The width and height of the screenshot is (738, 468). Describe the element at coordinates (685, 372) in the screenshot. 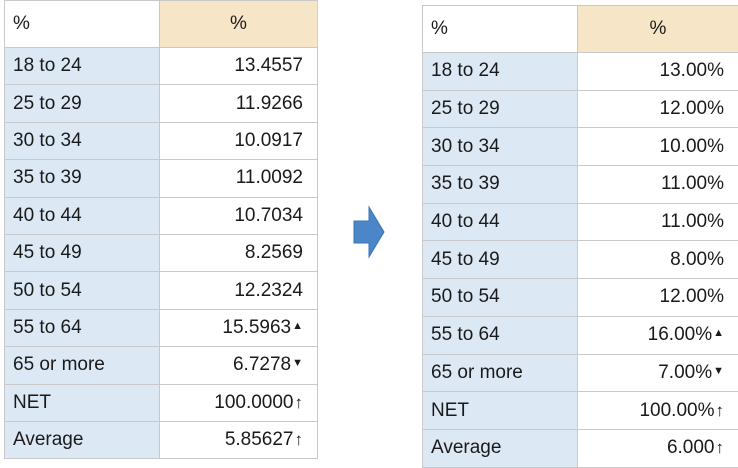

I see `value-text: 7.00%` at that location.